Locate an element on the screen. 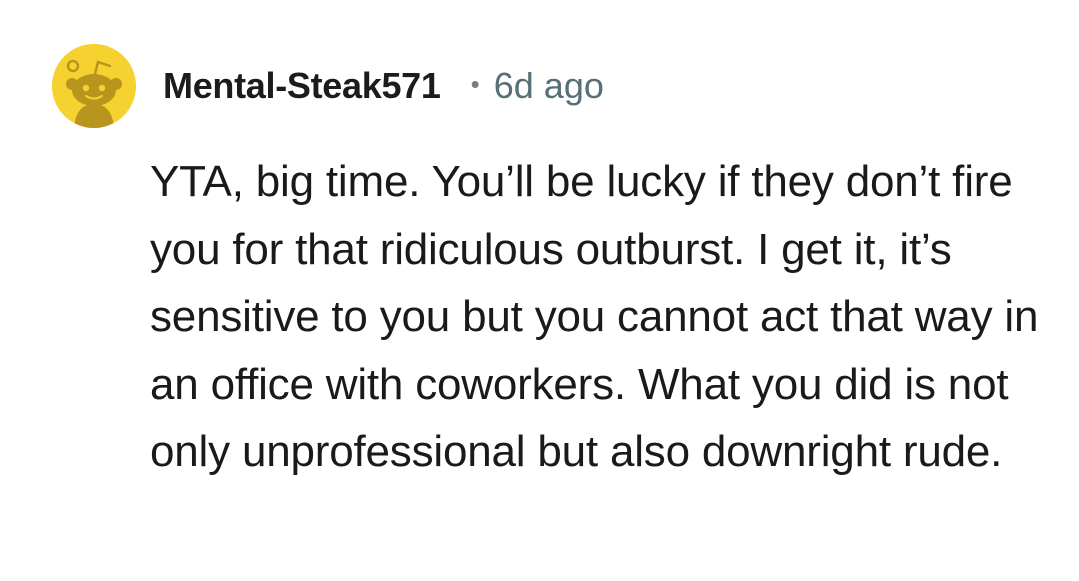 The height and width of the screenshot is (581, 1079). user-avatar is located at coordinates (94, 86).